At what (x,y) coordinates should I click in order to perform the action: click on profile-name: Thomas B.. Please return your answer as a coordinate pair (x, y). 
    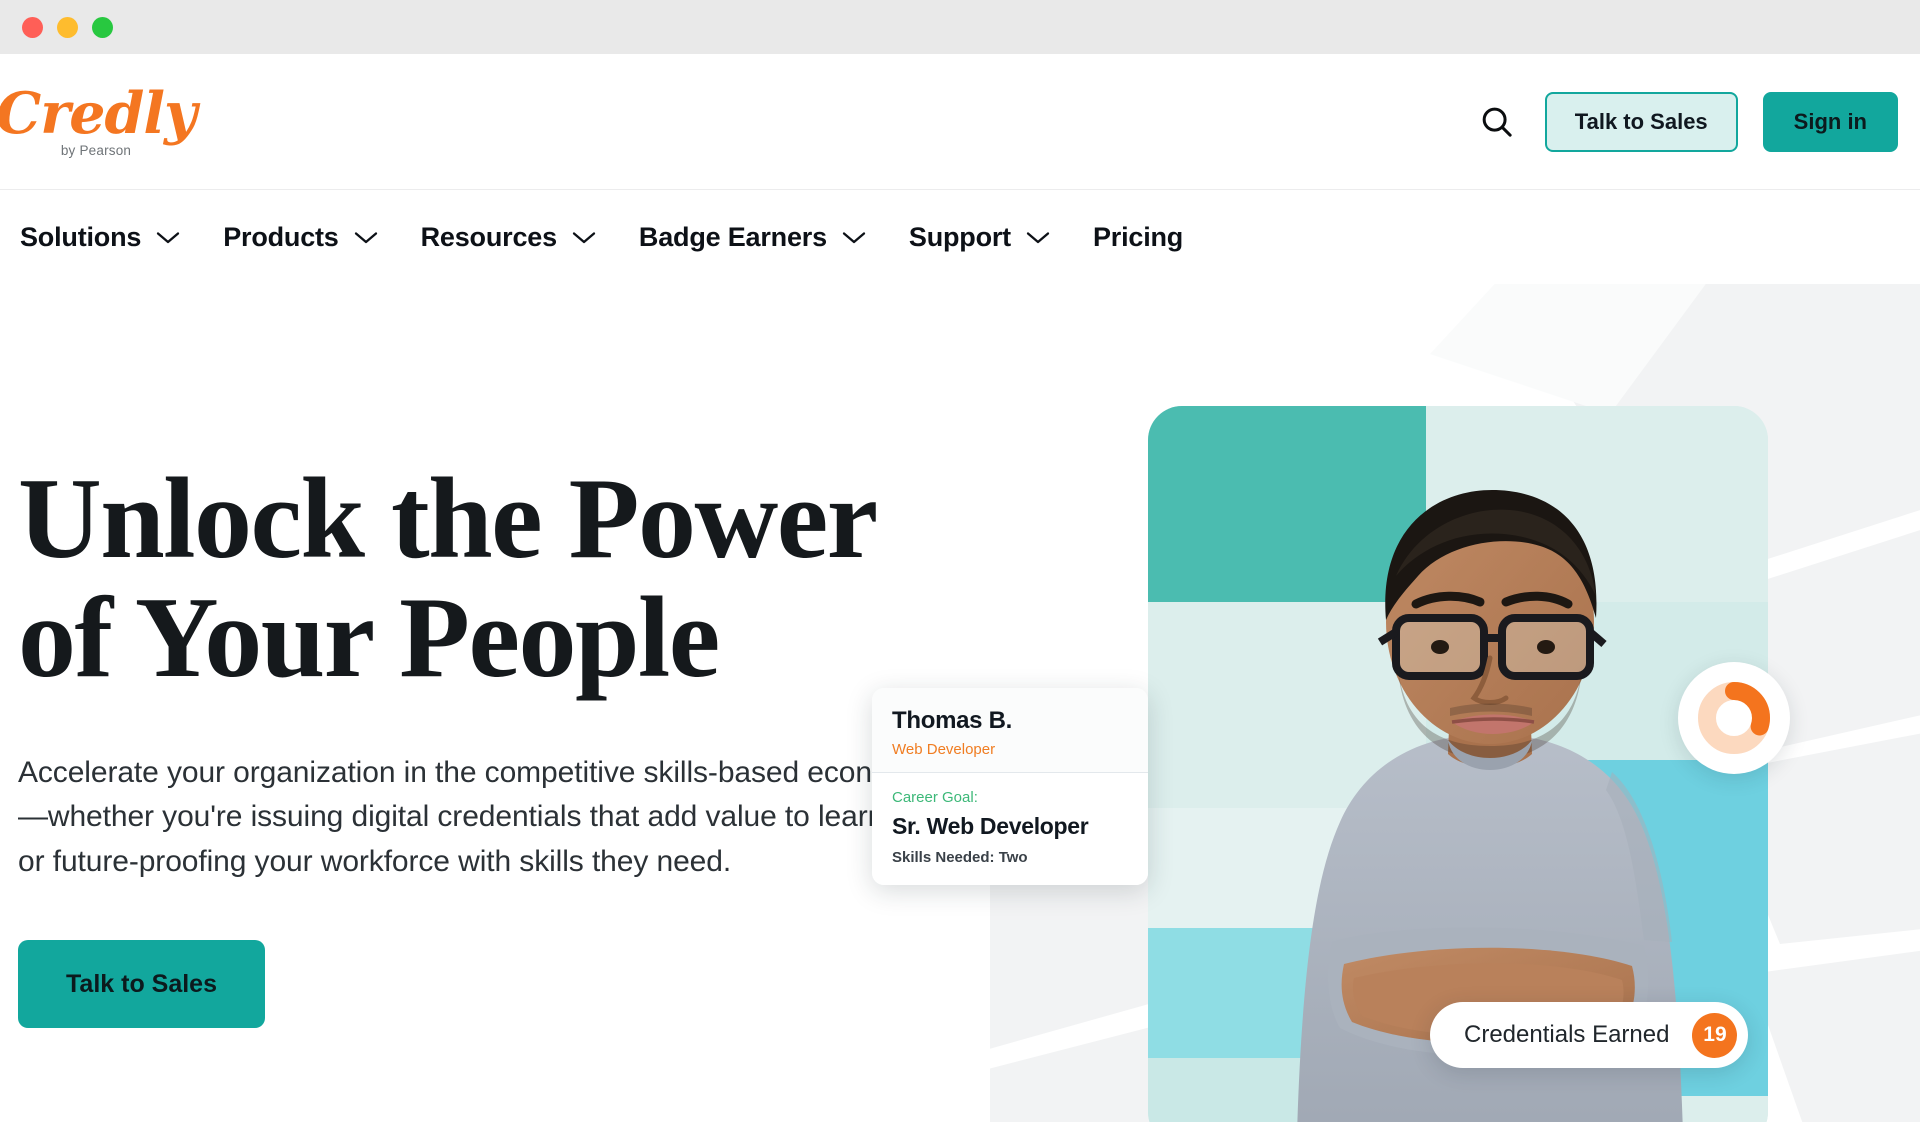
    Looking at the image, I should click on (952, 720).